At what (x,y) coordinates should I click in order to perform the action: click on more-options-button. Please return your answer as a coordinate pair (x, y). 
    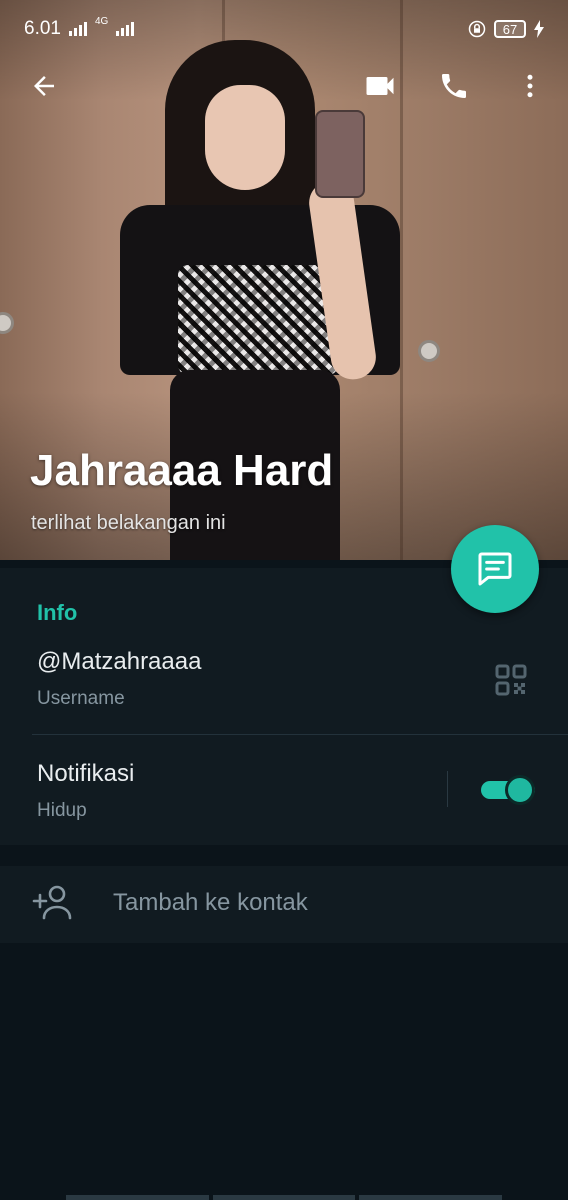
    Looking at the image, I should click on (530, 86).